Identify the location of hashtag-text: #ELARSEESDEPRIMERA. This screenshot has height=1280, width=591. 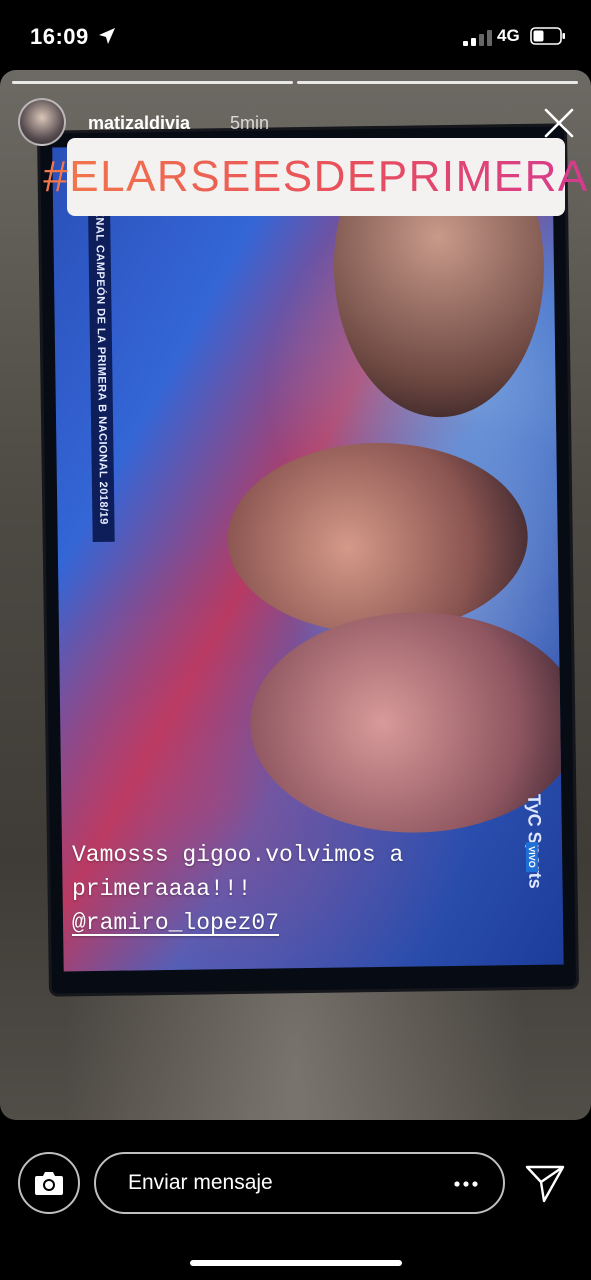
(316, 176).